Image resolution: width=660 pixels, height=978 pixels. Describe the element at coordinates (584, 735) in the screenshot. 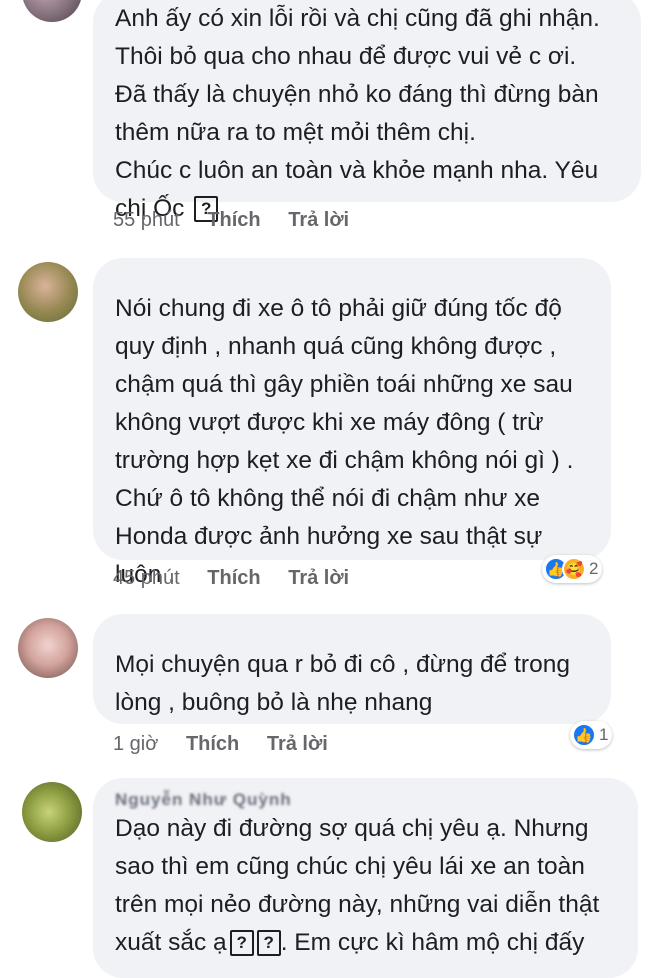

I see `like-icon: 👍` at that location.